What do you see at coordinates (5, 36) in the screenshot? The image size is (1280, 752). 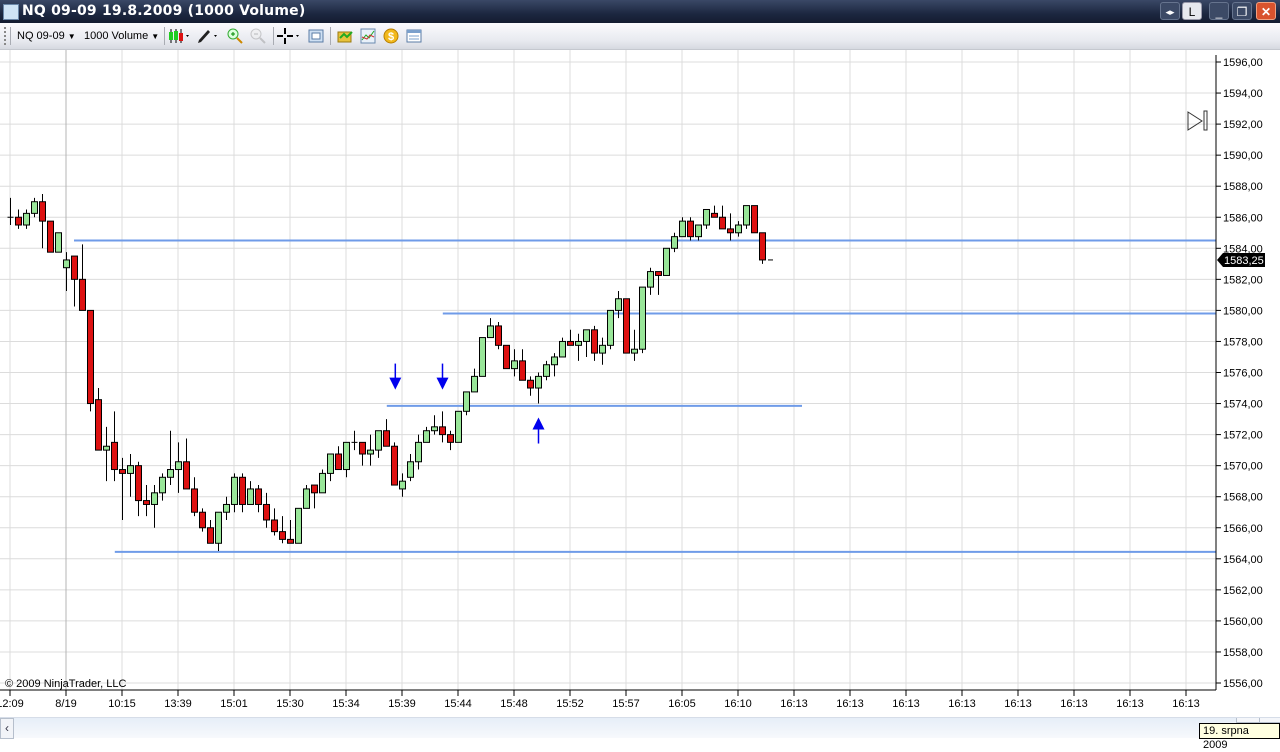 I see `toolbar-grip` at bounding box center [5, 36].